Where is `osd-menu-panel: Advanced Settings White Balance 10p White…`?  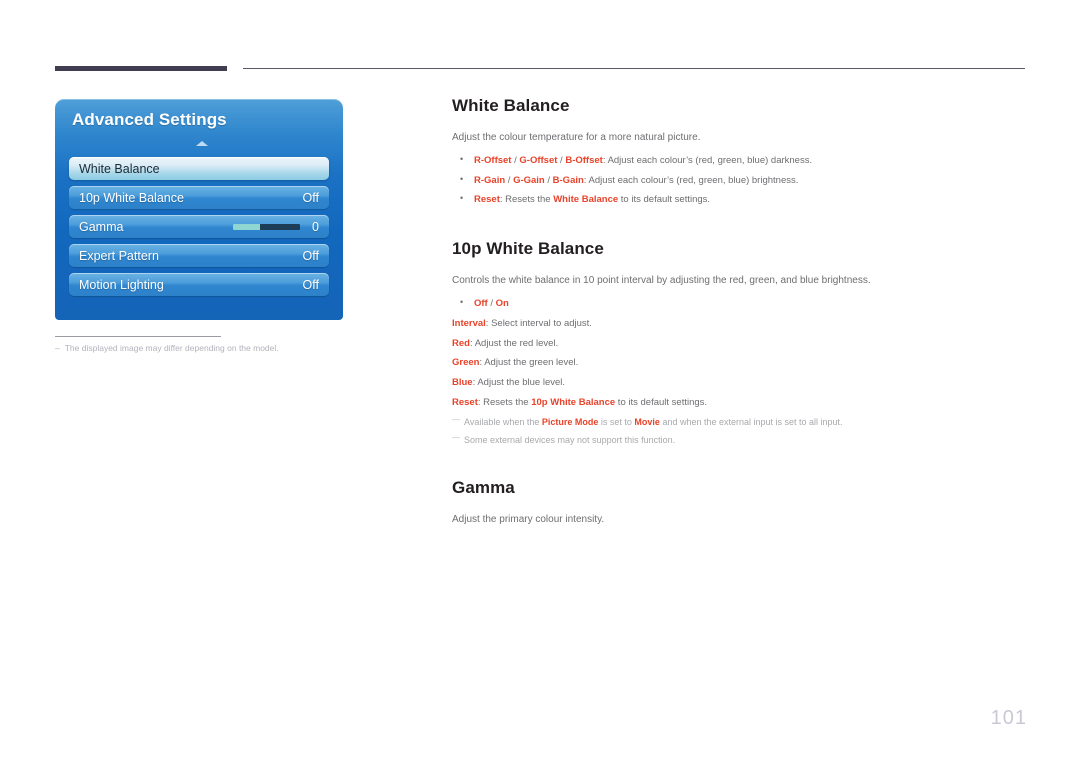
osd-menu-panel: Advanced Settings White Balance 10p White… is located at coordinates (199, 209).